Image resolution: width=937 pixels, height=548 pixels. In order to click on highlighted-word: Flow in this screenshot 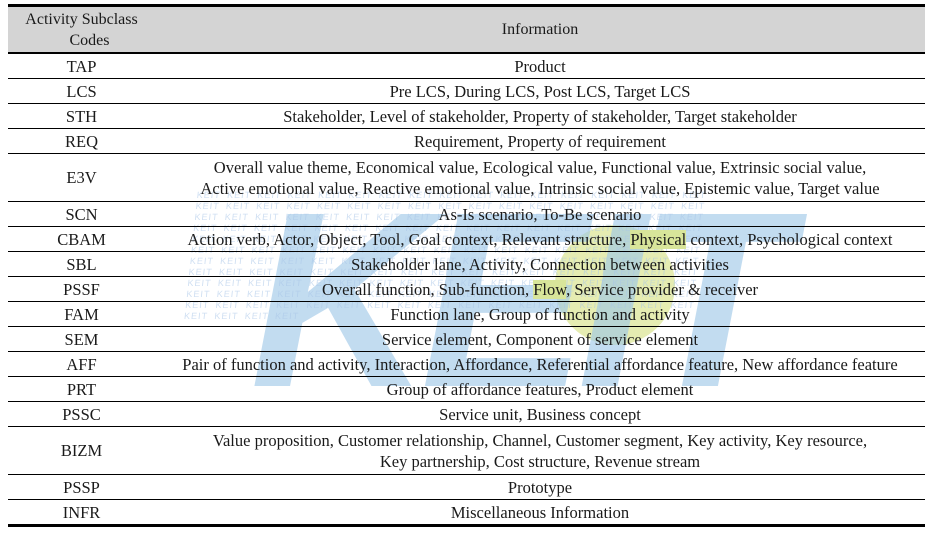, I will do `click(550, 289)`.